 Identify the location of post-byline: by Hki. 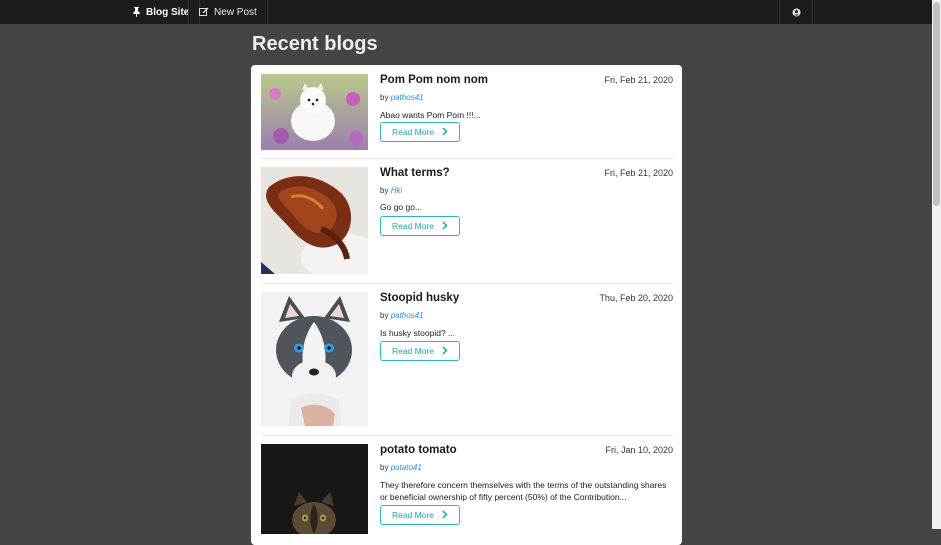
(391, 190).